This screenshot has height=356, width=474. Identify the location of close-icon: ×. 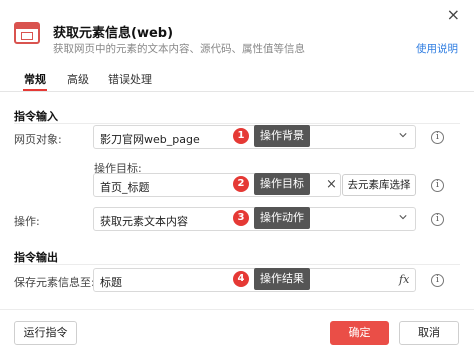
(453, 14).